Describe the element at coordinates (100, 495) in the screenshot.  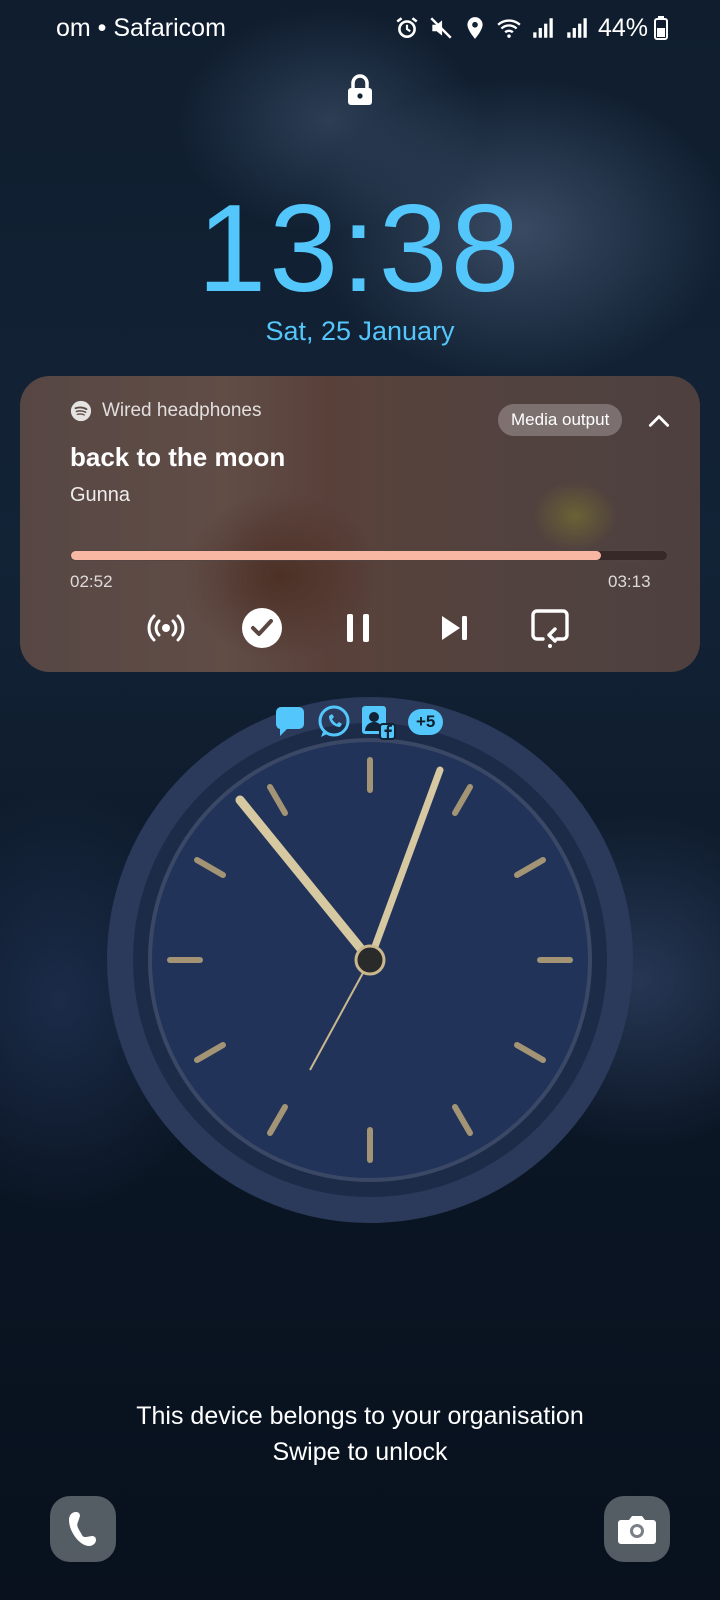
I see `track-artist: Gunna` at that location.